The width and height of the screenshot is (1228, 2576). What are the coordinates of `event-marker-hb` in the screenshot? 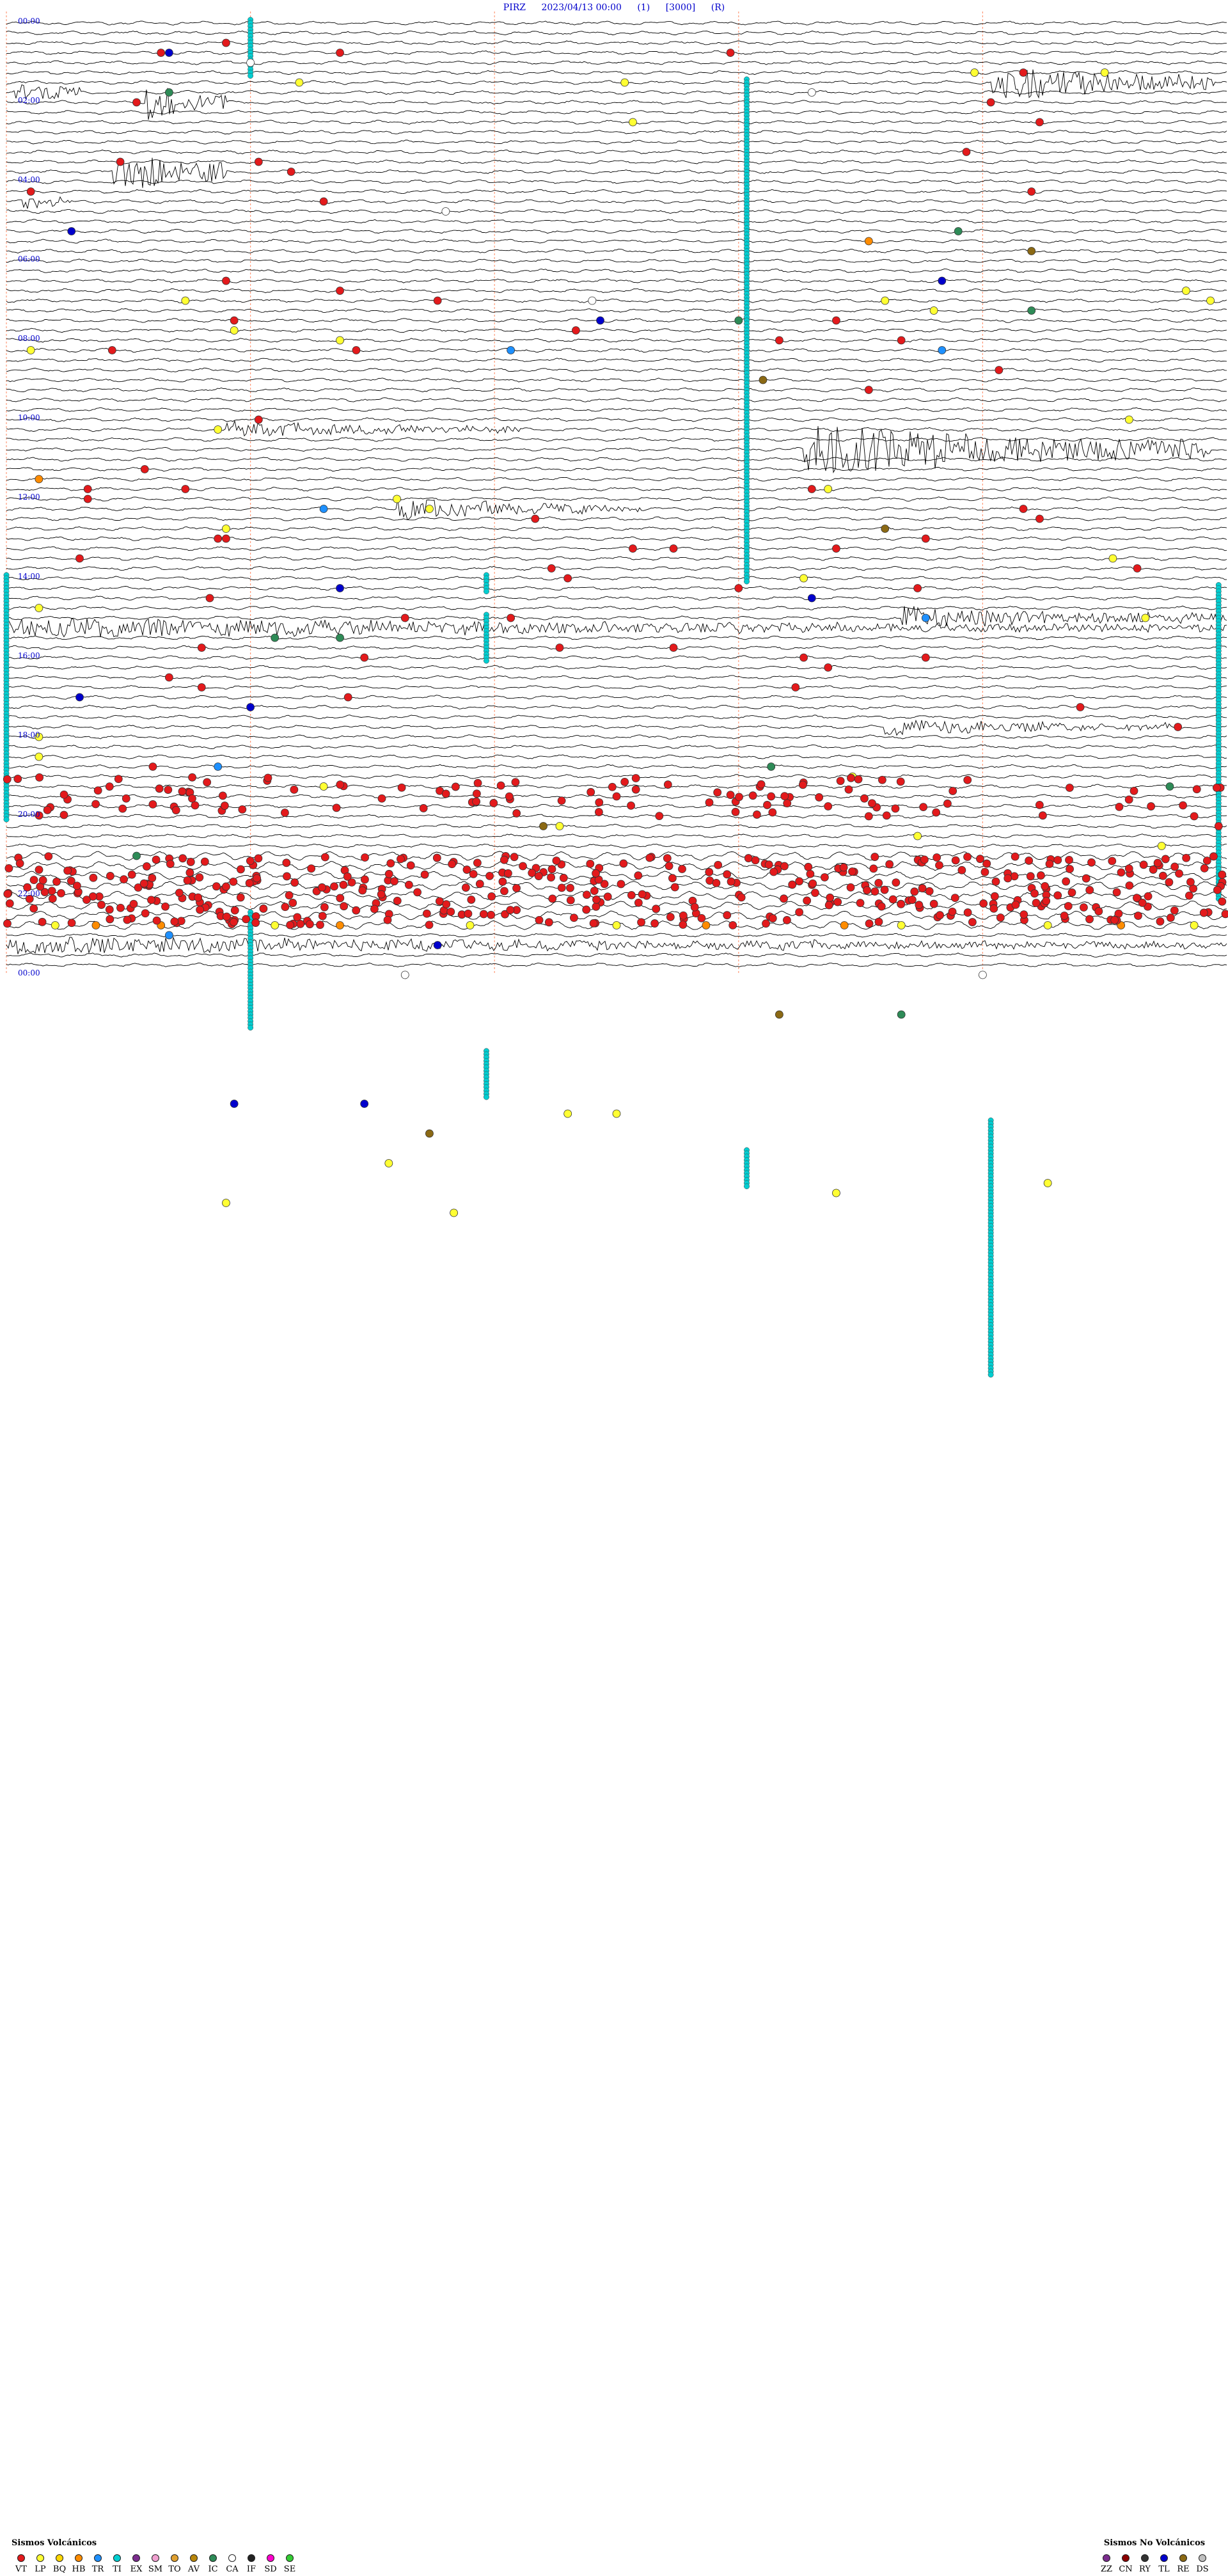 It's located at (706, 925).